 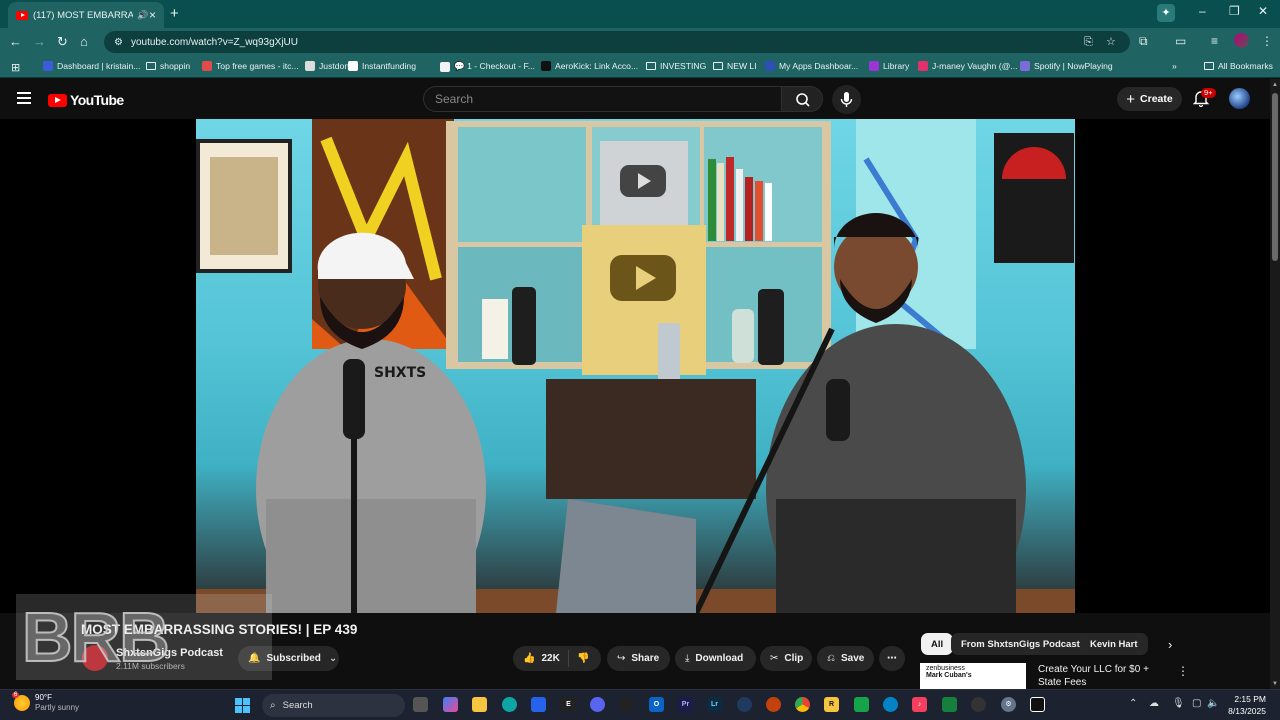 I want to click on install-app-icon: ⎘, so click(x=1088, y=42).